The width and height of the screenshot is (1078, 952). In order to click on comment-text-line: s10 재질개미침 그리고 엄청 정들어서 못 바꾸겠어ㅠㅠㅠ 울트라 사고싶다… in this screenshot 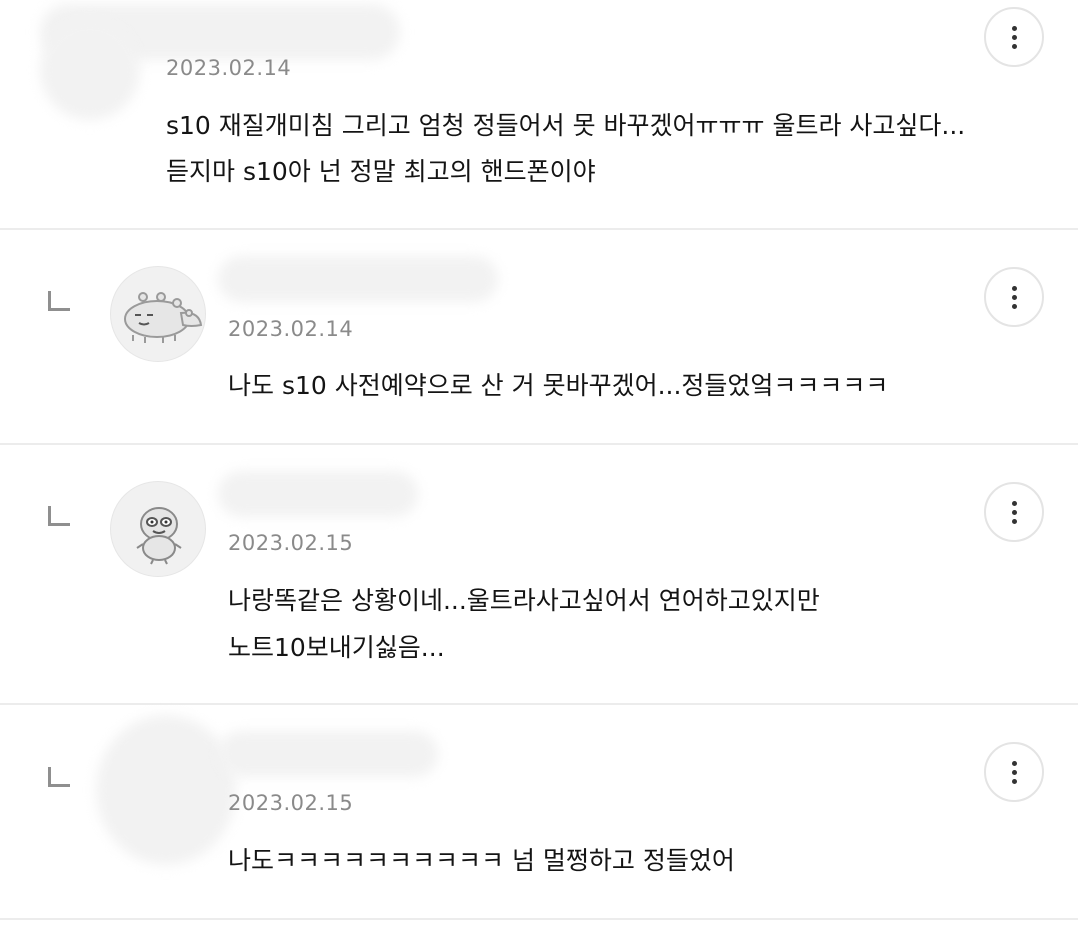, I will do `click(566, 125)`.